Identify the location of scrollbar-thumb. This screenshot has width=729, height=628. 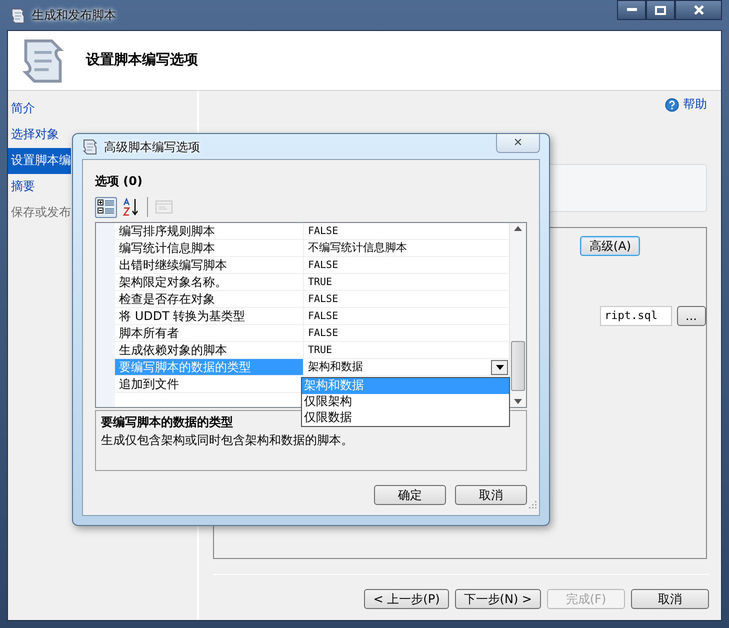
(518, 366).